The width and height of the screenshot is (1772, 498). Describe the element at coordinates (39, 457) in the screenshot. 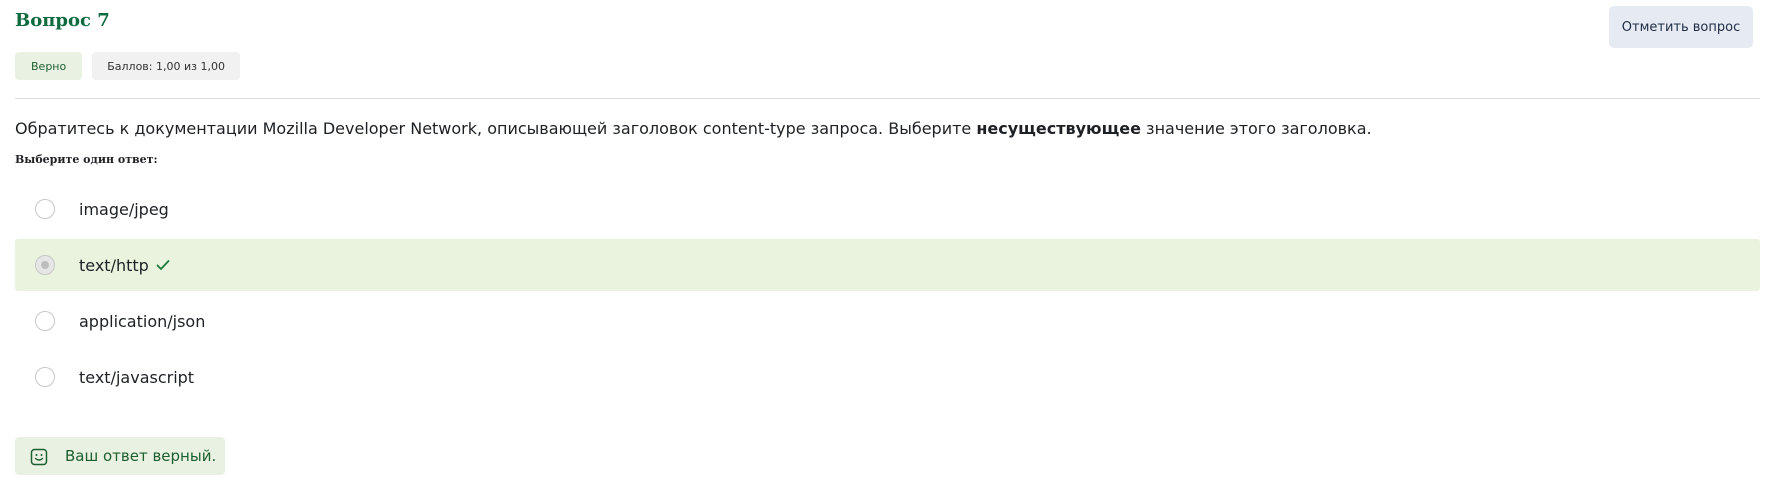

I see `smile-icon` at that location.